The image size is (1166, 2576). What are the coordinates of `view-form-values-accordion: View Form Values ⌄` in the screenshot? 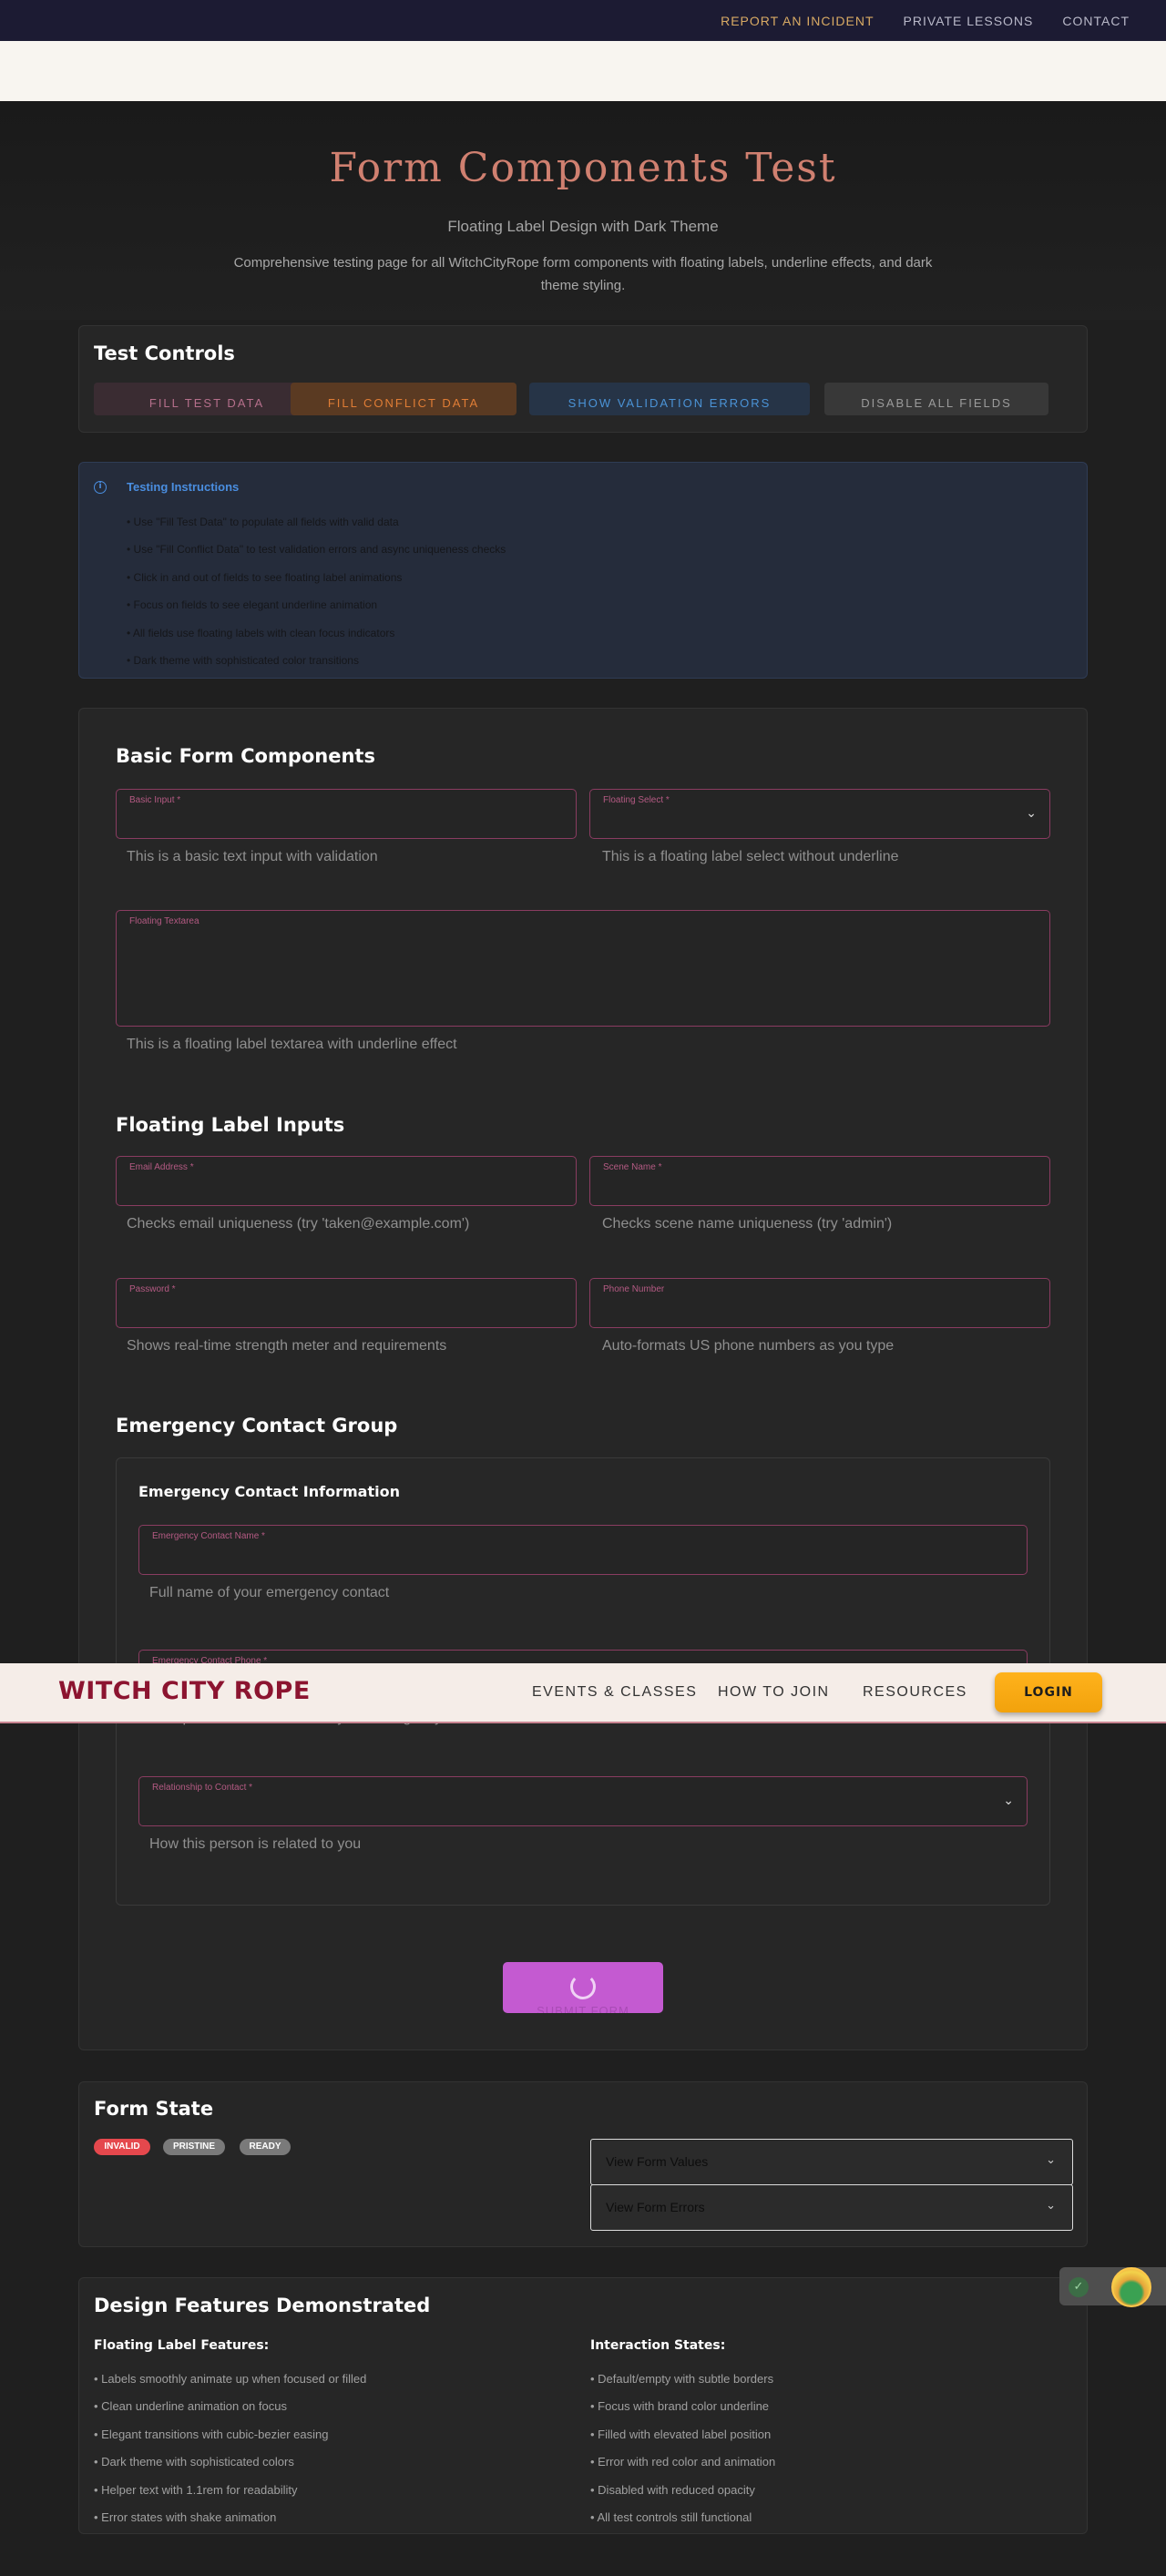 It's located at (831, 2162).